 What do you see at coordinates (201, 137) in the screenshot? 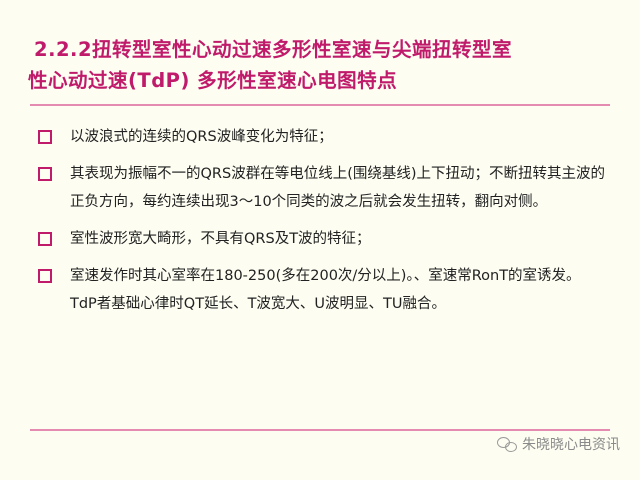
I see `list-item-text: 以波浪式的连续的QRS波峰变化为特征；` at bounding box center [201, 137].